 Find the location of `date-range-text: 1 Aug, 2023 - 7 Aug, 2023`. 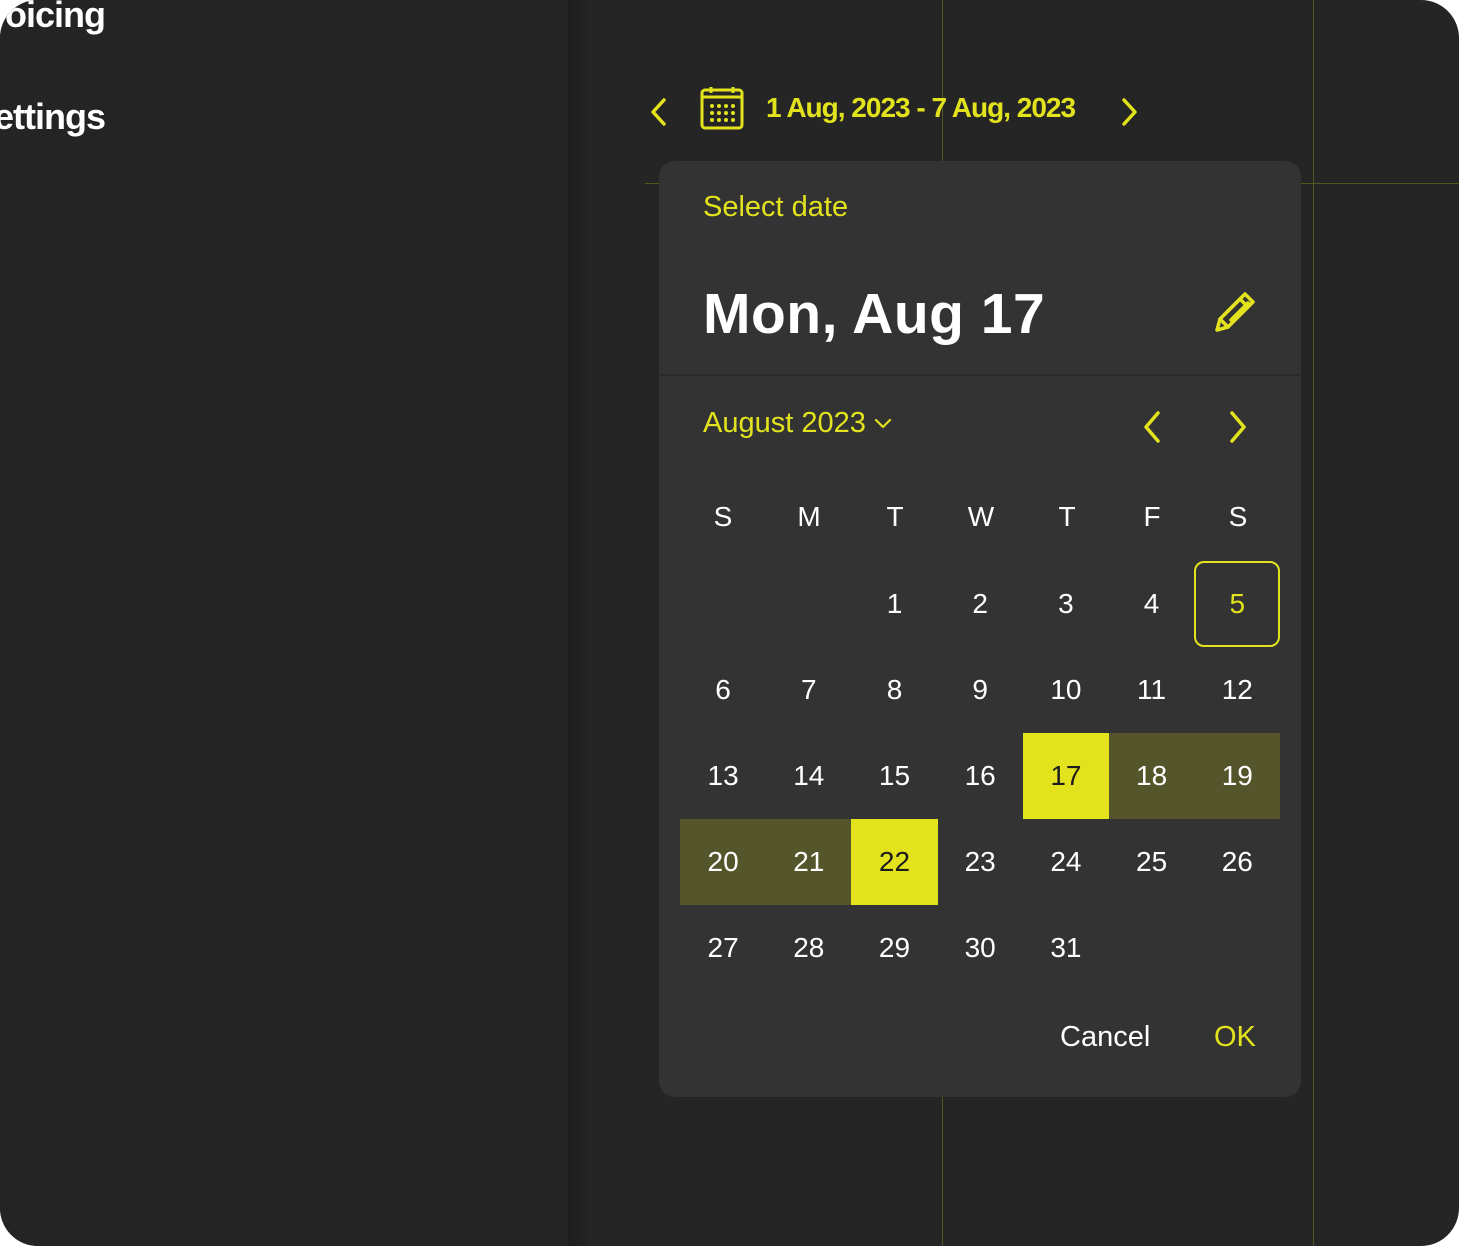

date-range-text: 1 Aug, 2023 - 7 Aug, 2023 is located at coordinates (921, 108).